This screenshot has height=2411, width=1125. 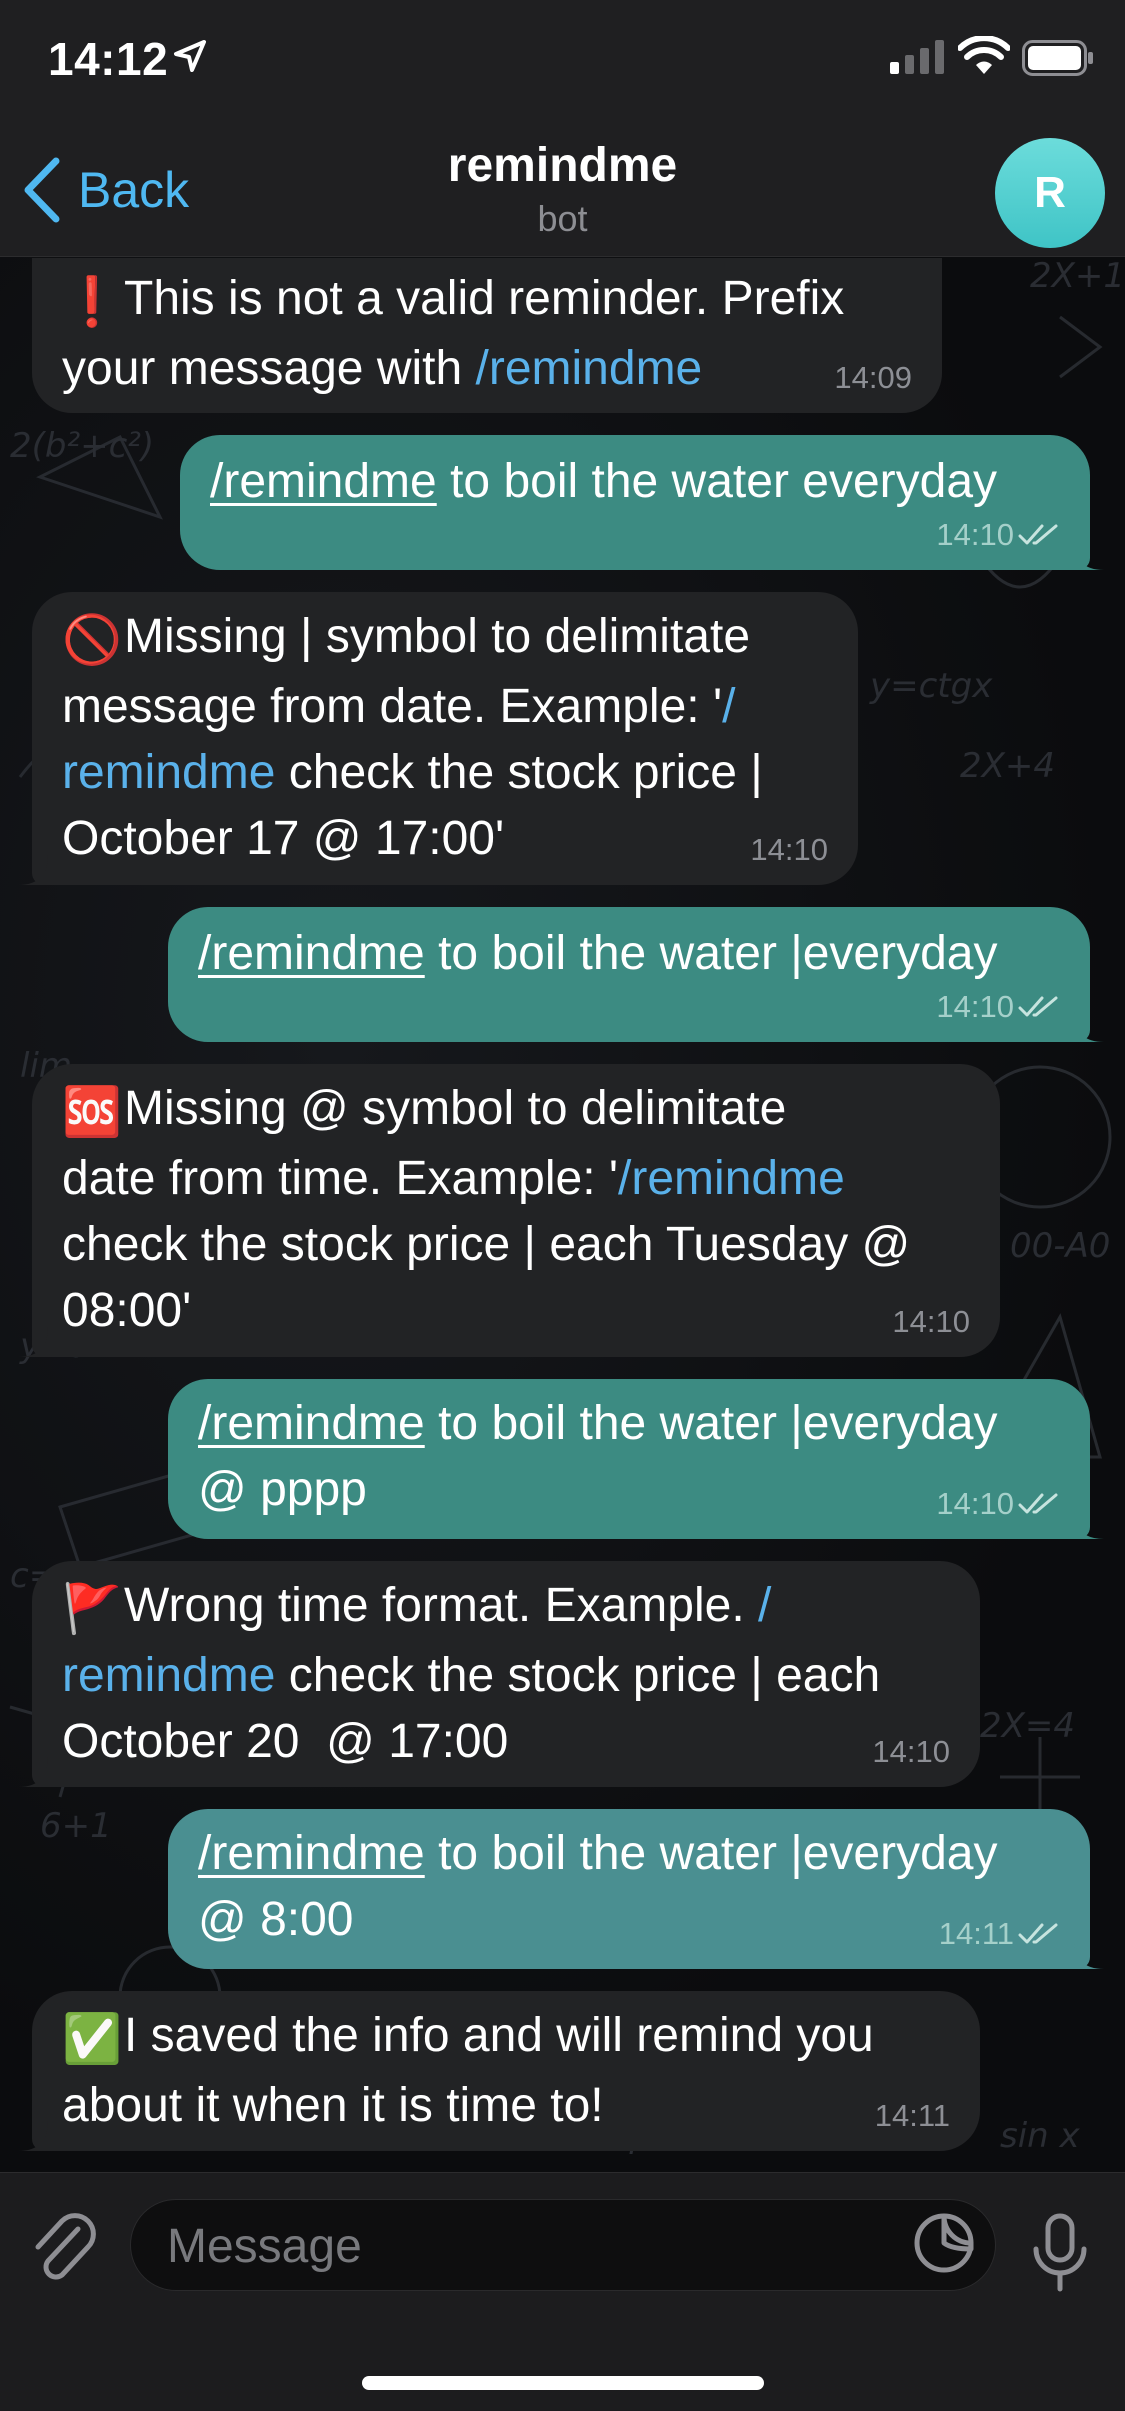 What do you see at coordinates (984, 55) in the screenshot?
I see `wifi-icon` at bounding box center [984, 55].